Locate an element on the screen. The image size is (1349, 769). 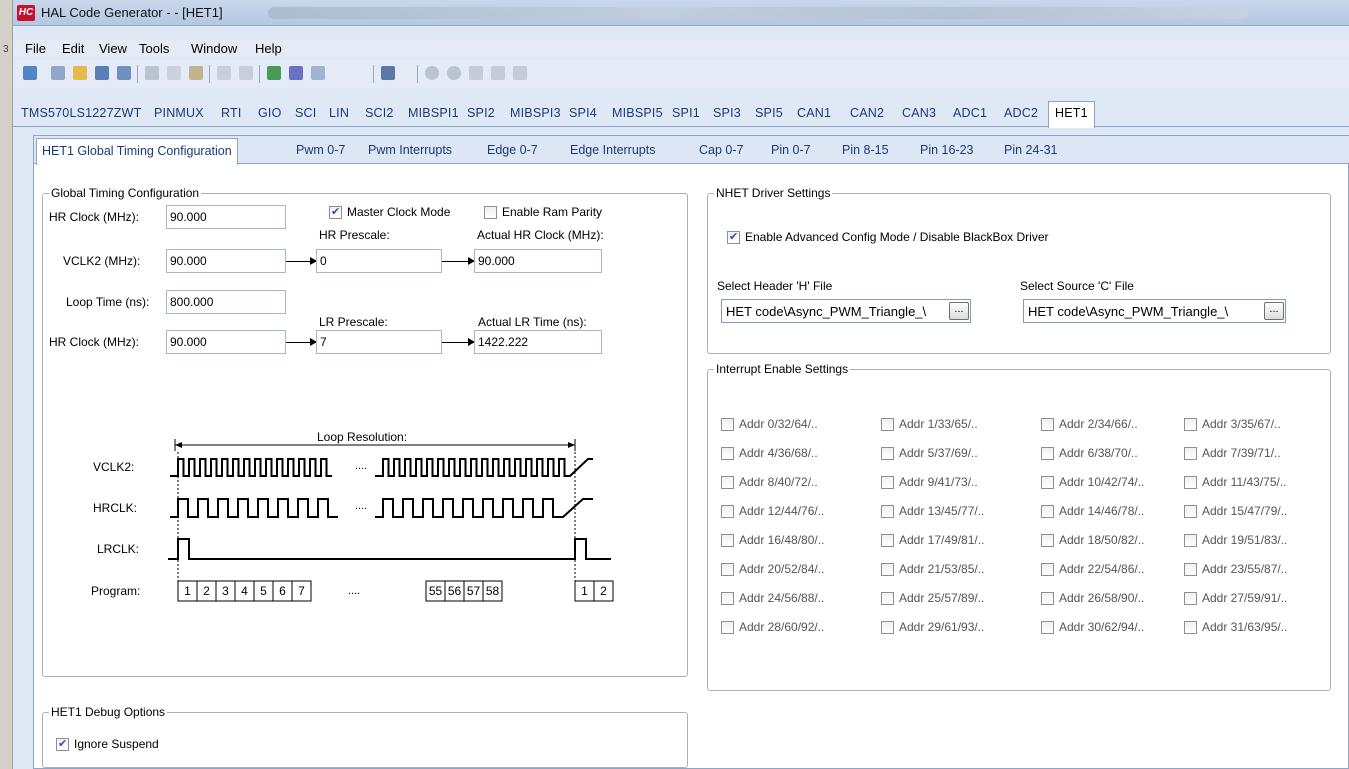
hr-clock2-input: 90.000 is located at coordinates (226, 342).